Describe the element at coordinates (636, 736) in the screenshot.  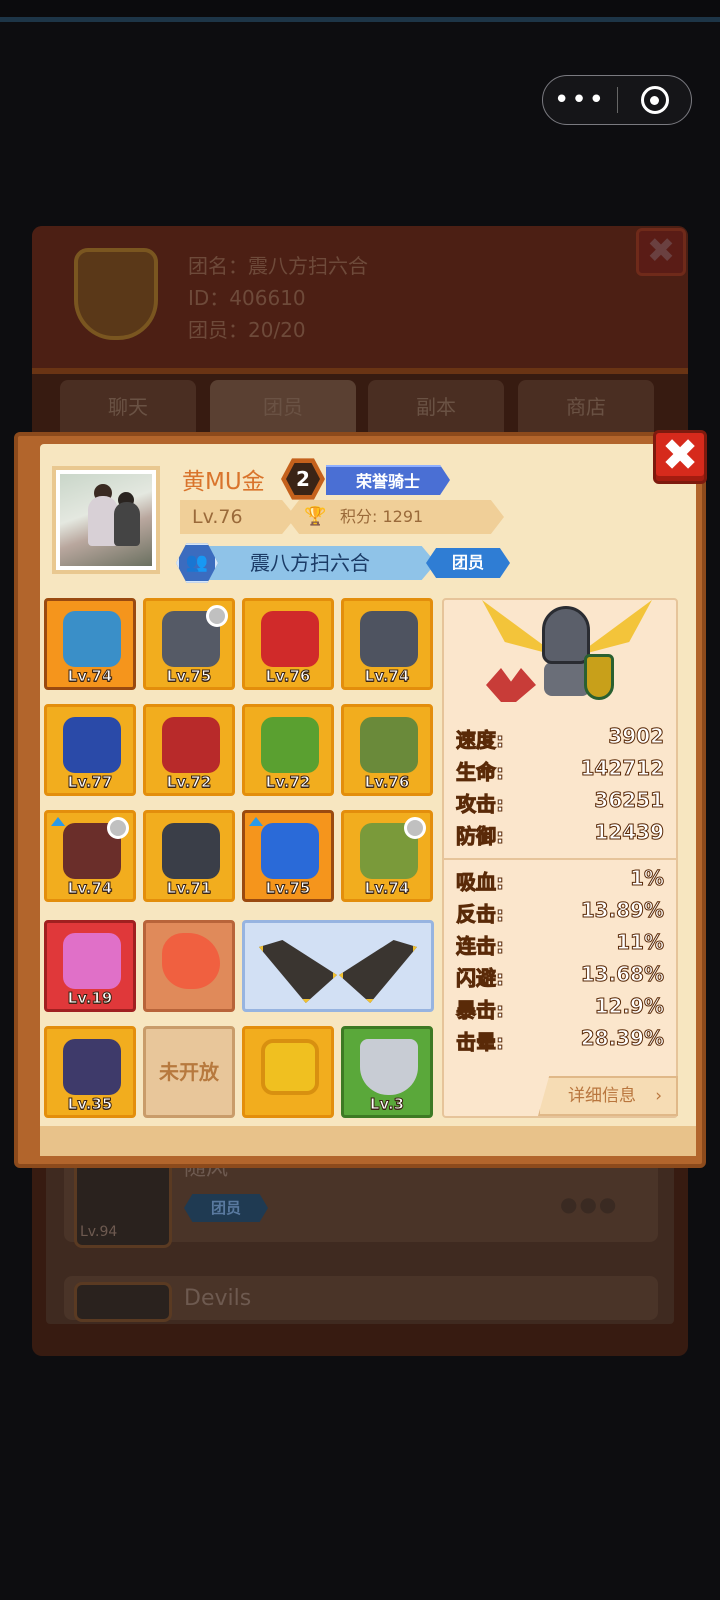
I see `stat-value: 3902` at that location.